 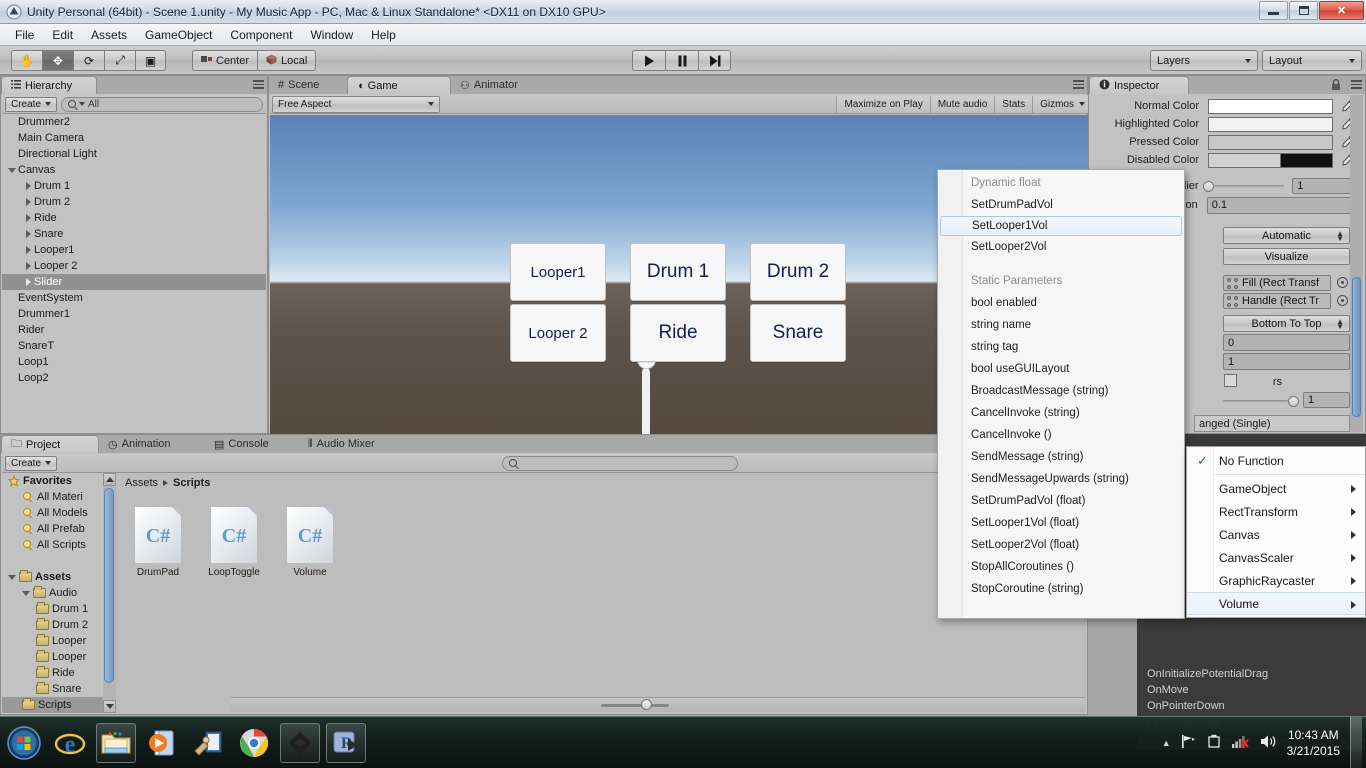 I want to click on scroll-down-button, so click(x=109, y=706).